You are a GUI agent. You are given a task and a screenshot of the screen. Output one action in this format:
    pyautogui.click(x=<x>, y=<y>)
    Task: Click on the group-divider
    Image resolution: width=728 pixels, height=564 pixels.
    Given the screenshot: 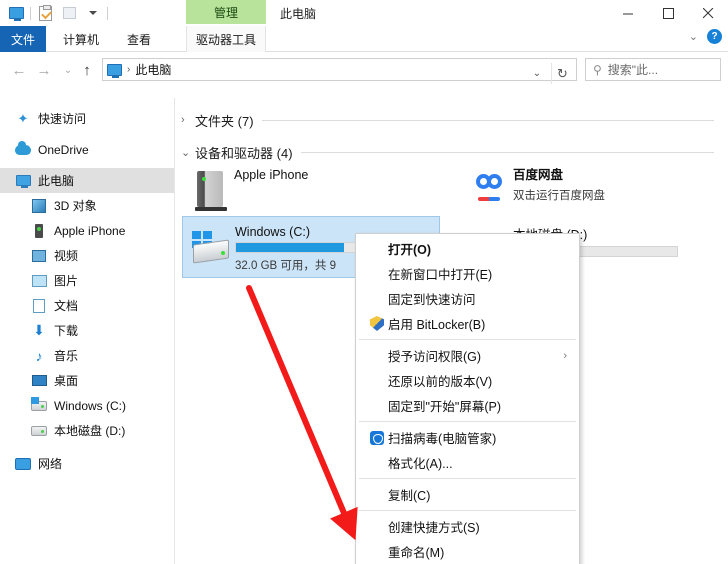 What is the action you would take?
    pyautogui.click(x=507, y=152)
    